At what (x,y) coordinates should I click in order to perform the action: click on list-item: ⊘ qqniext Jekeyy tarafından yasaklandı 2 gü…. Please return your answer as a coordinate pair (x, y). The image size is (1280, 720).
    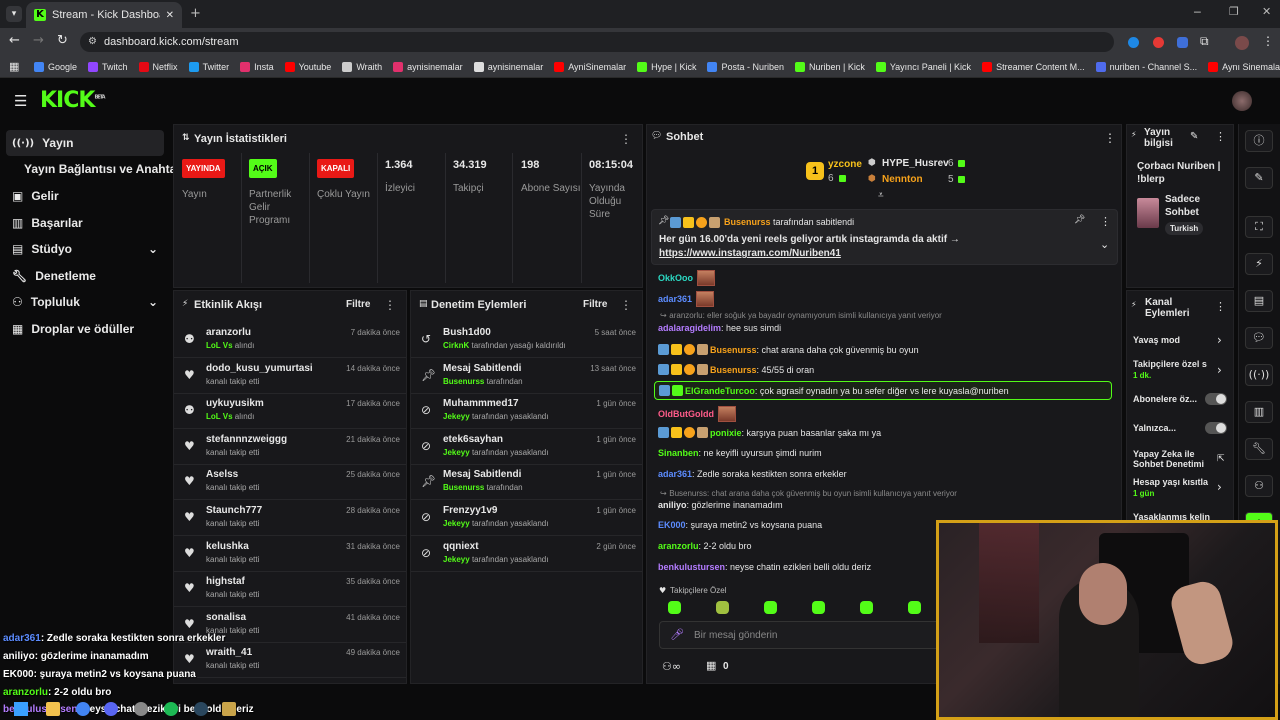
    Looking at the image, I should click on (526, 554).